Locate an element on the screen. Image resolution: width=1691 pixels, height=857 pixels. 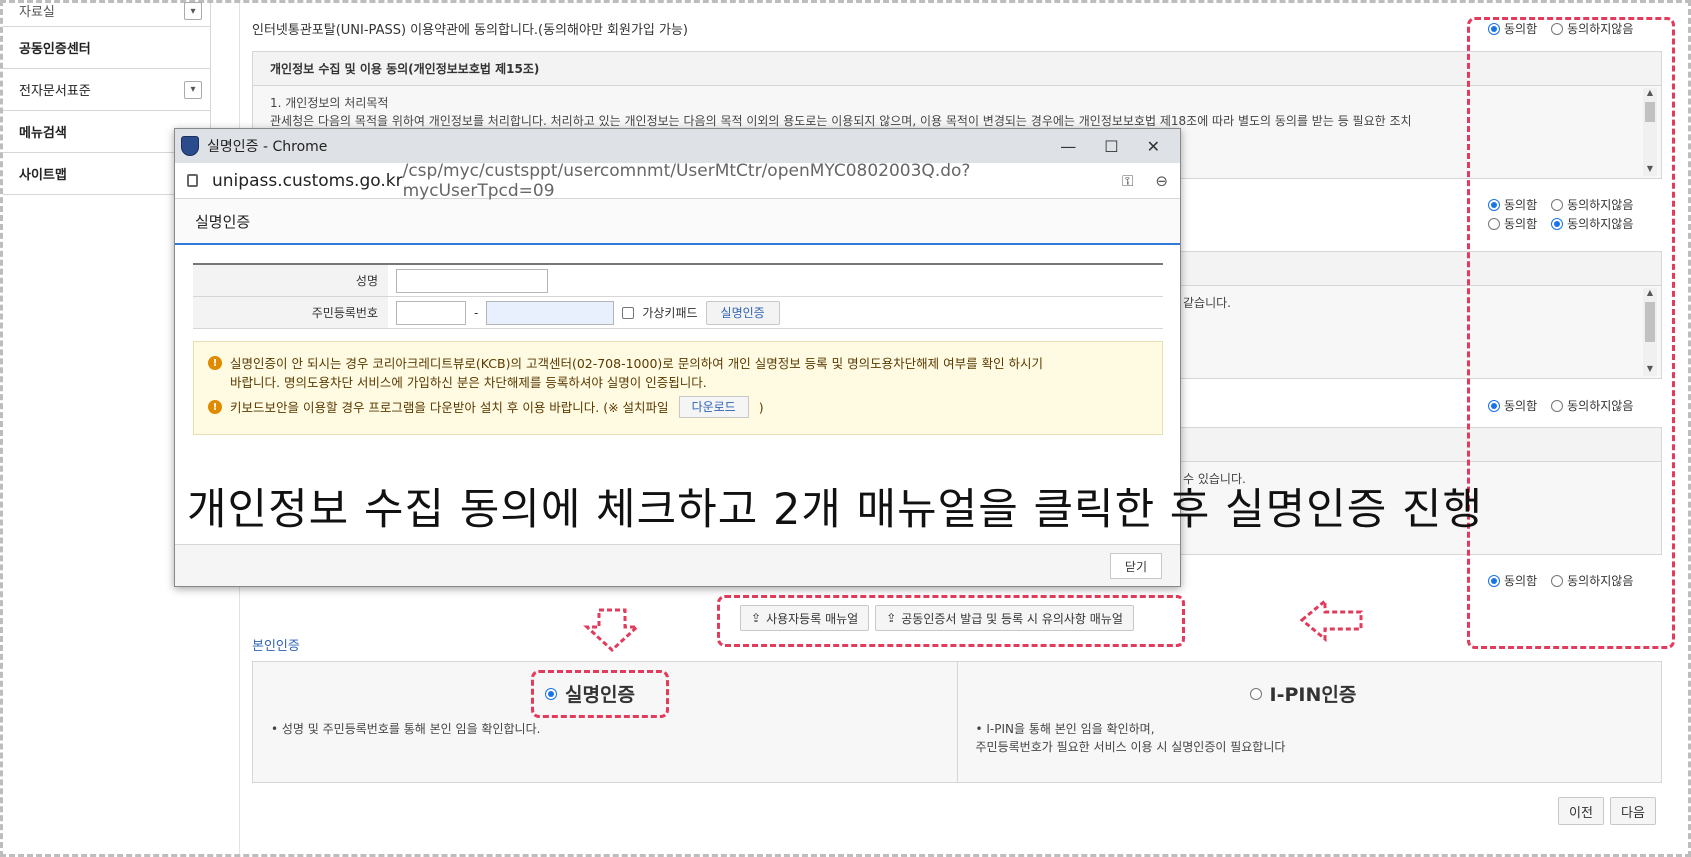
virtual-keypad-label: 가상키패드 is located at coordinates (670, 313).